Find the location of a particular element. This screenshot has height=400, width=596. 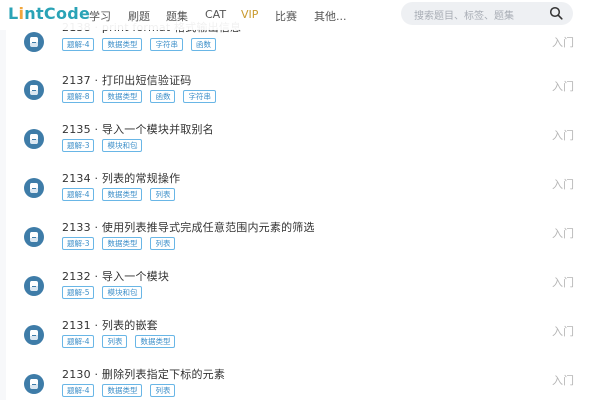

tag-list: 题解-8 数据类型 函数 字符串 is located at coordinates (139, 97).